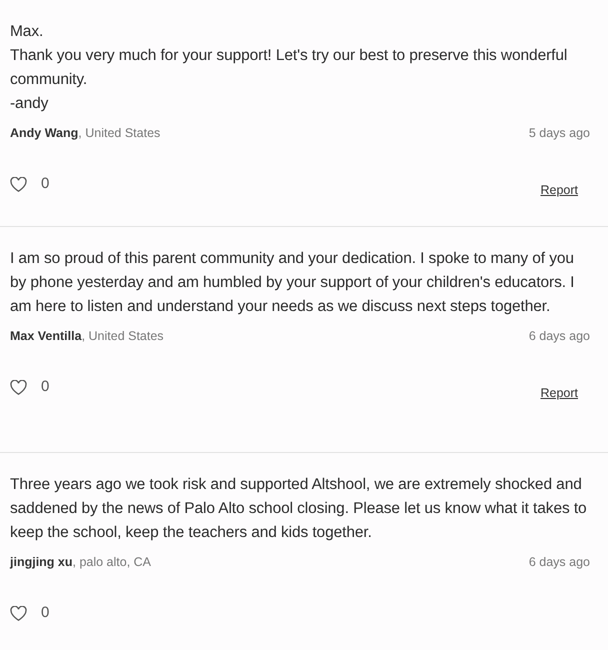 The image size is (608, 650). I want to click on comment-text: Max. Thank you very much for your support! Let's try our best to preserve this wonderful community. -andy, so click(289, 68).